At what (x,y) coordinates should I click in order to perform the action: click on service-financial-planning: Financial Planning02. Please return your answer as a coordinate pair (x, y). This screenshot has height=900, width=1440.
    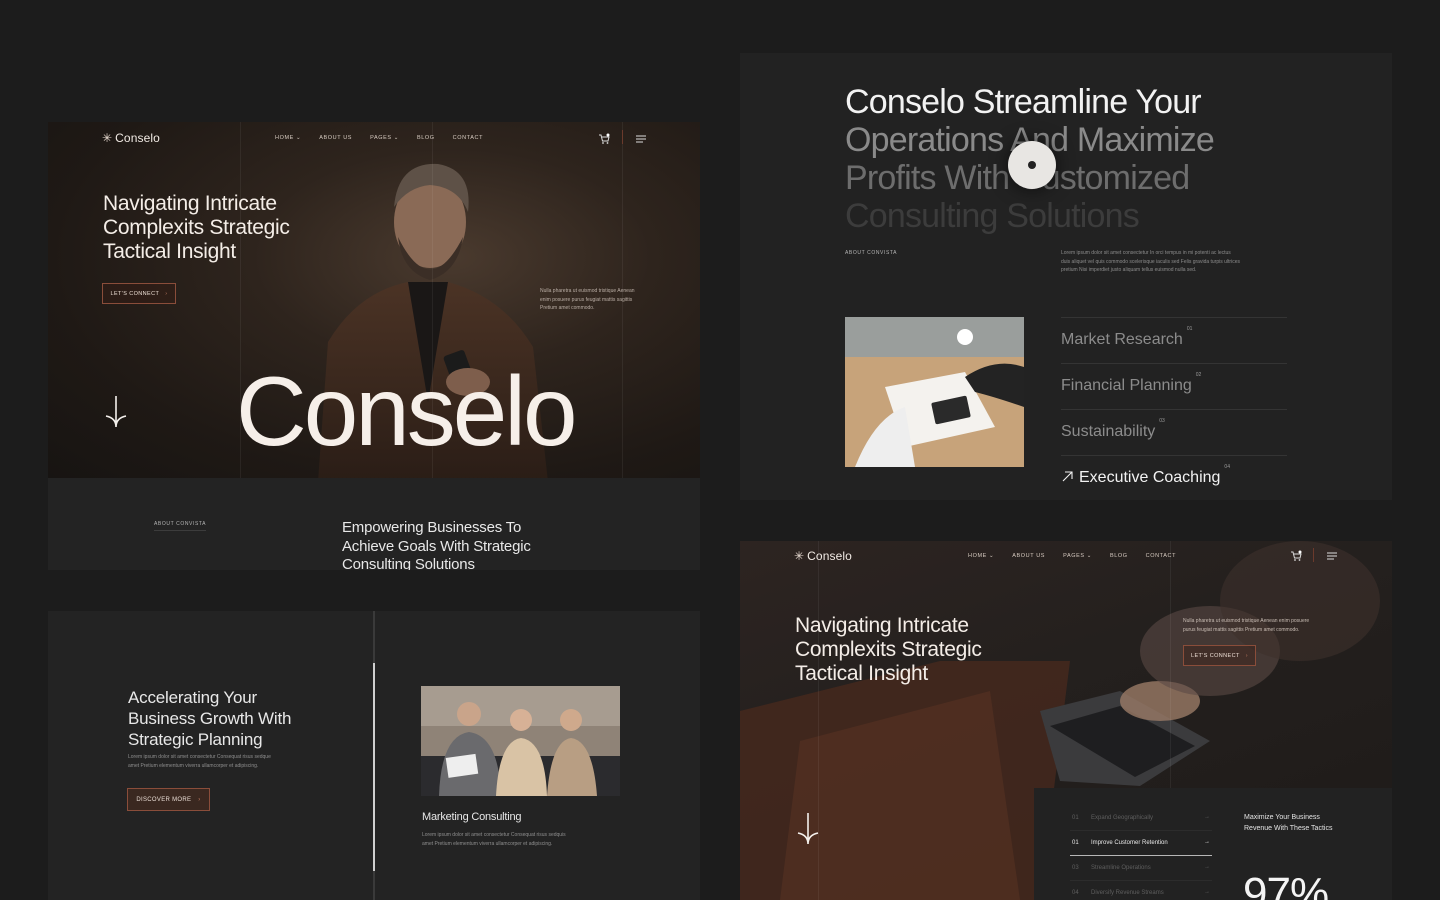
    Looking at the image, I should click on (1174, 386).